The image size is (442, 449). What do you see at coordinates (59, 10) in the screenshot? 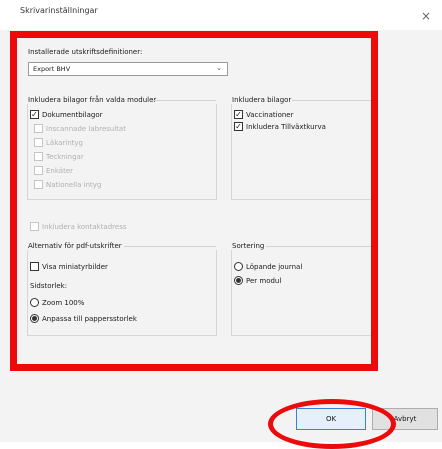
I see `window-title: Skrivarinställningar` at bounding box center [59, 10].